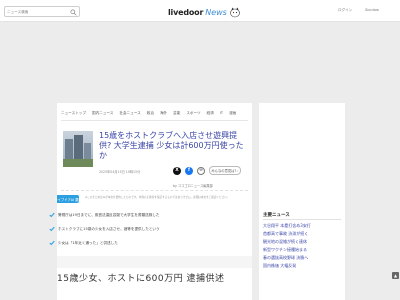 This screenshot has width=400, height=300. I want to click on site-logo: livedoor News, so click(204, 12).